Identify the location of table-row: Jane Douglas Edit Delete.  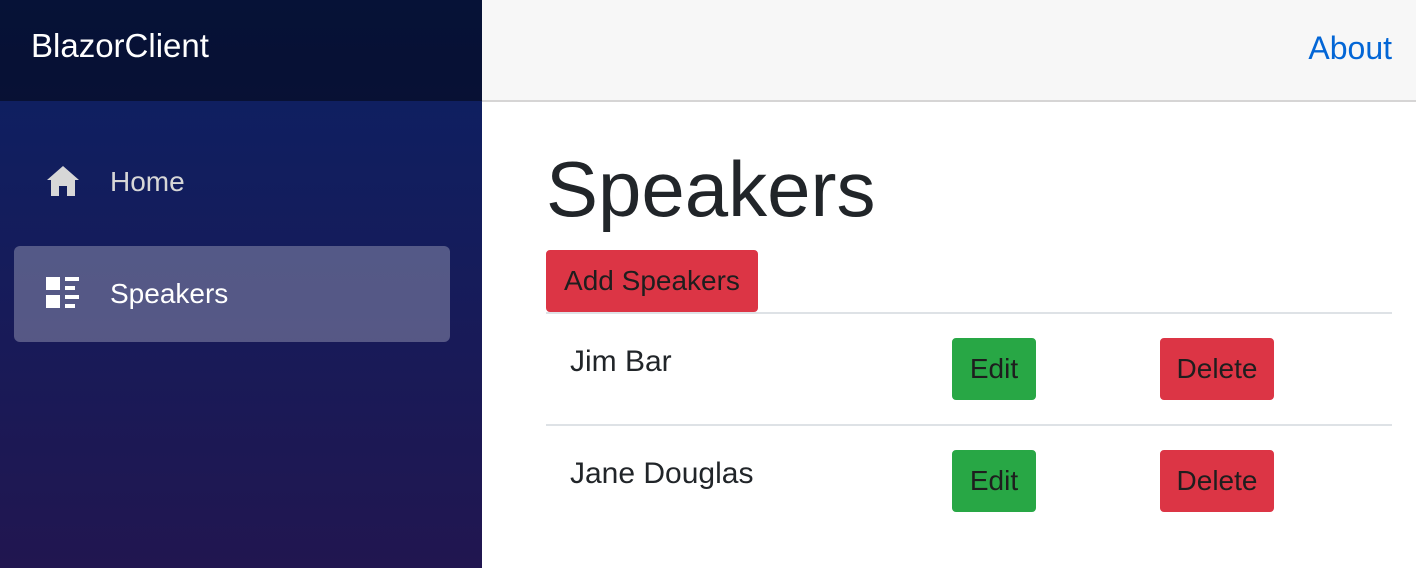
(969, 480).